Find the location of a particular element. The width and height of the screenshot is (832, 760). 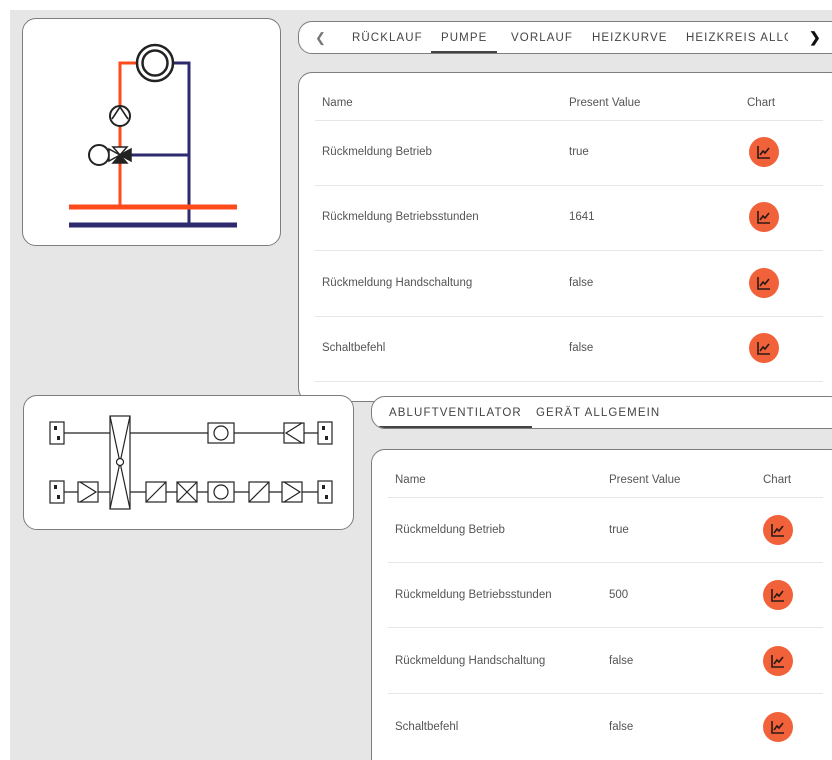

tab-geraet-allgemein: GERÄT ALLGEMEIN is located at coordinates (598, 412).